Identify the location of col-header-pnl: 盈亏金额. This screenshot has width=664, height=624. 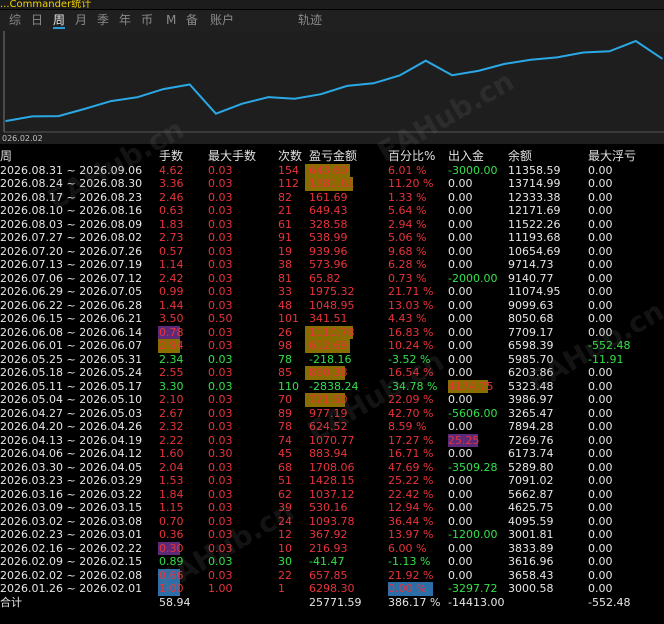
(333, 156).